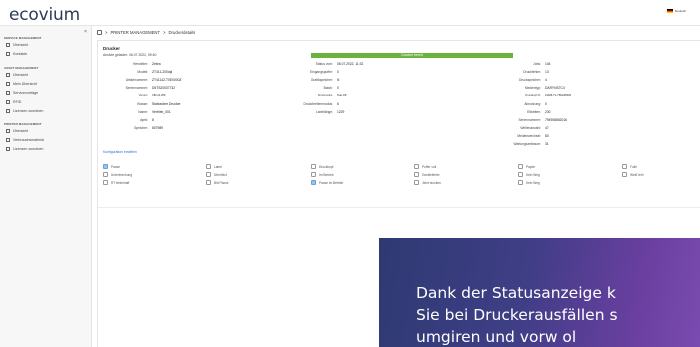  Describe the element at coordinates (135, 32) in the screenshot. I see `breadcrumb-printer-management: PRINTER MANAGEMENT` at that location.